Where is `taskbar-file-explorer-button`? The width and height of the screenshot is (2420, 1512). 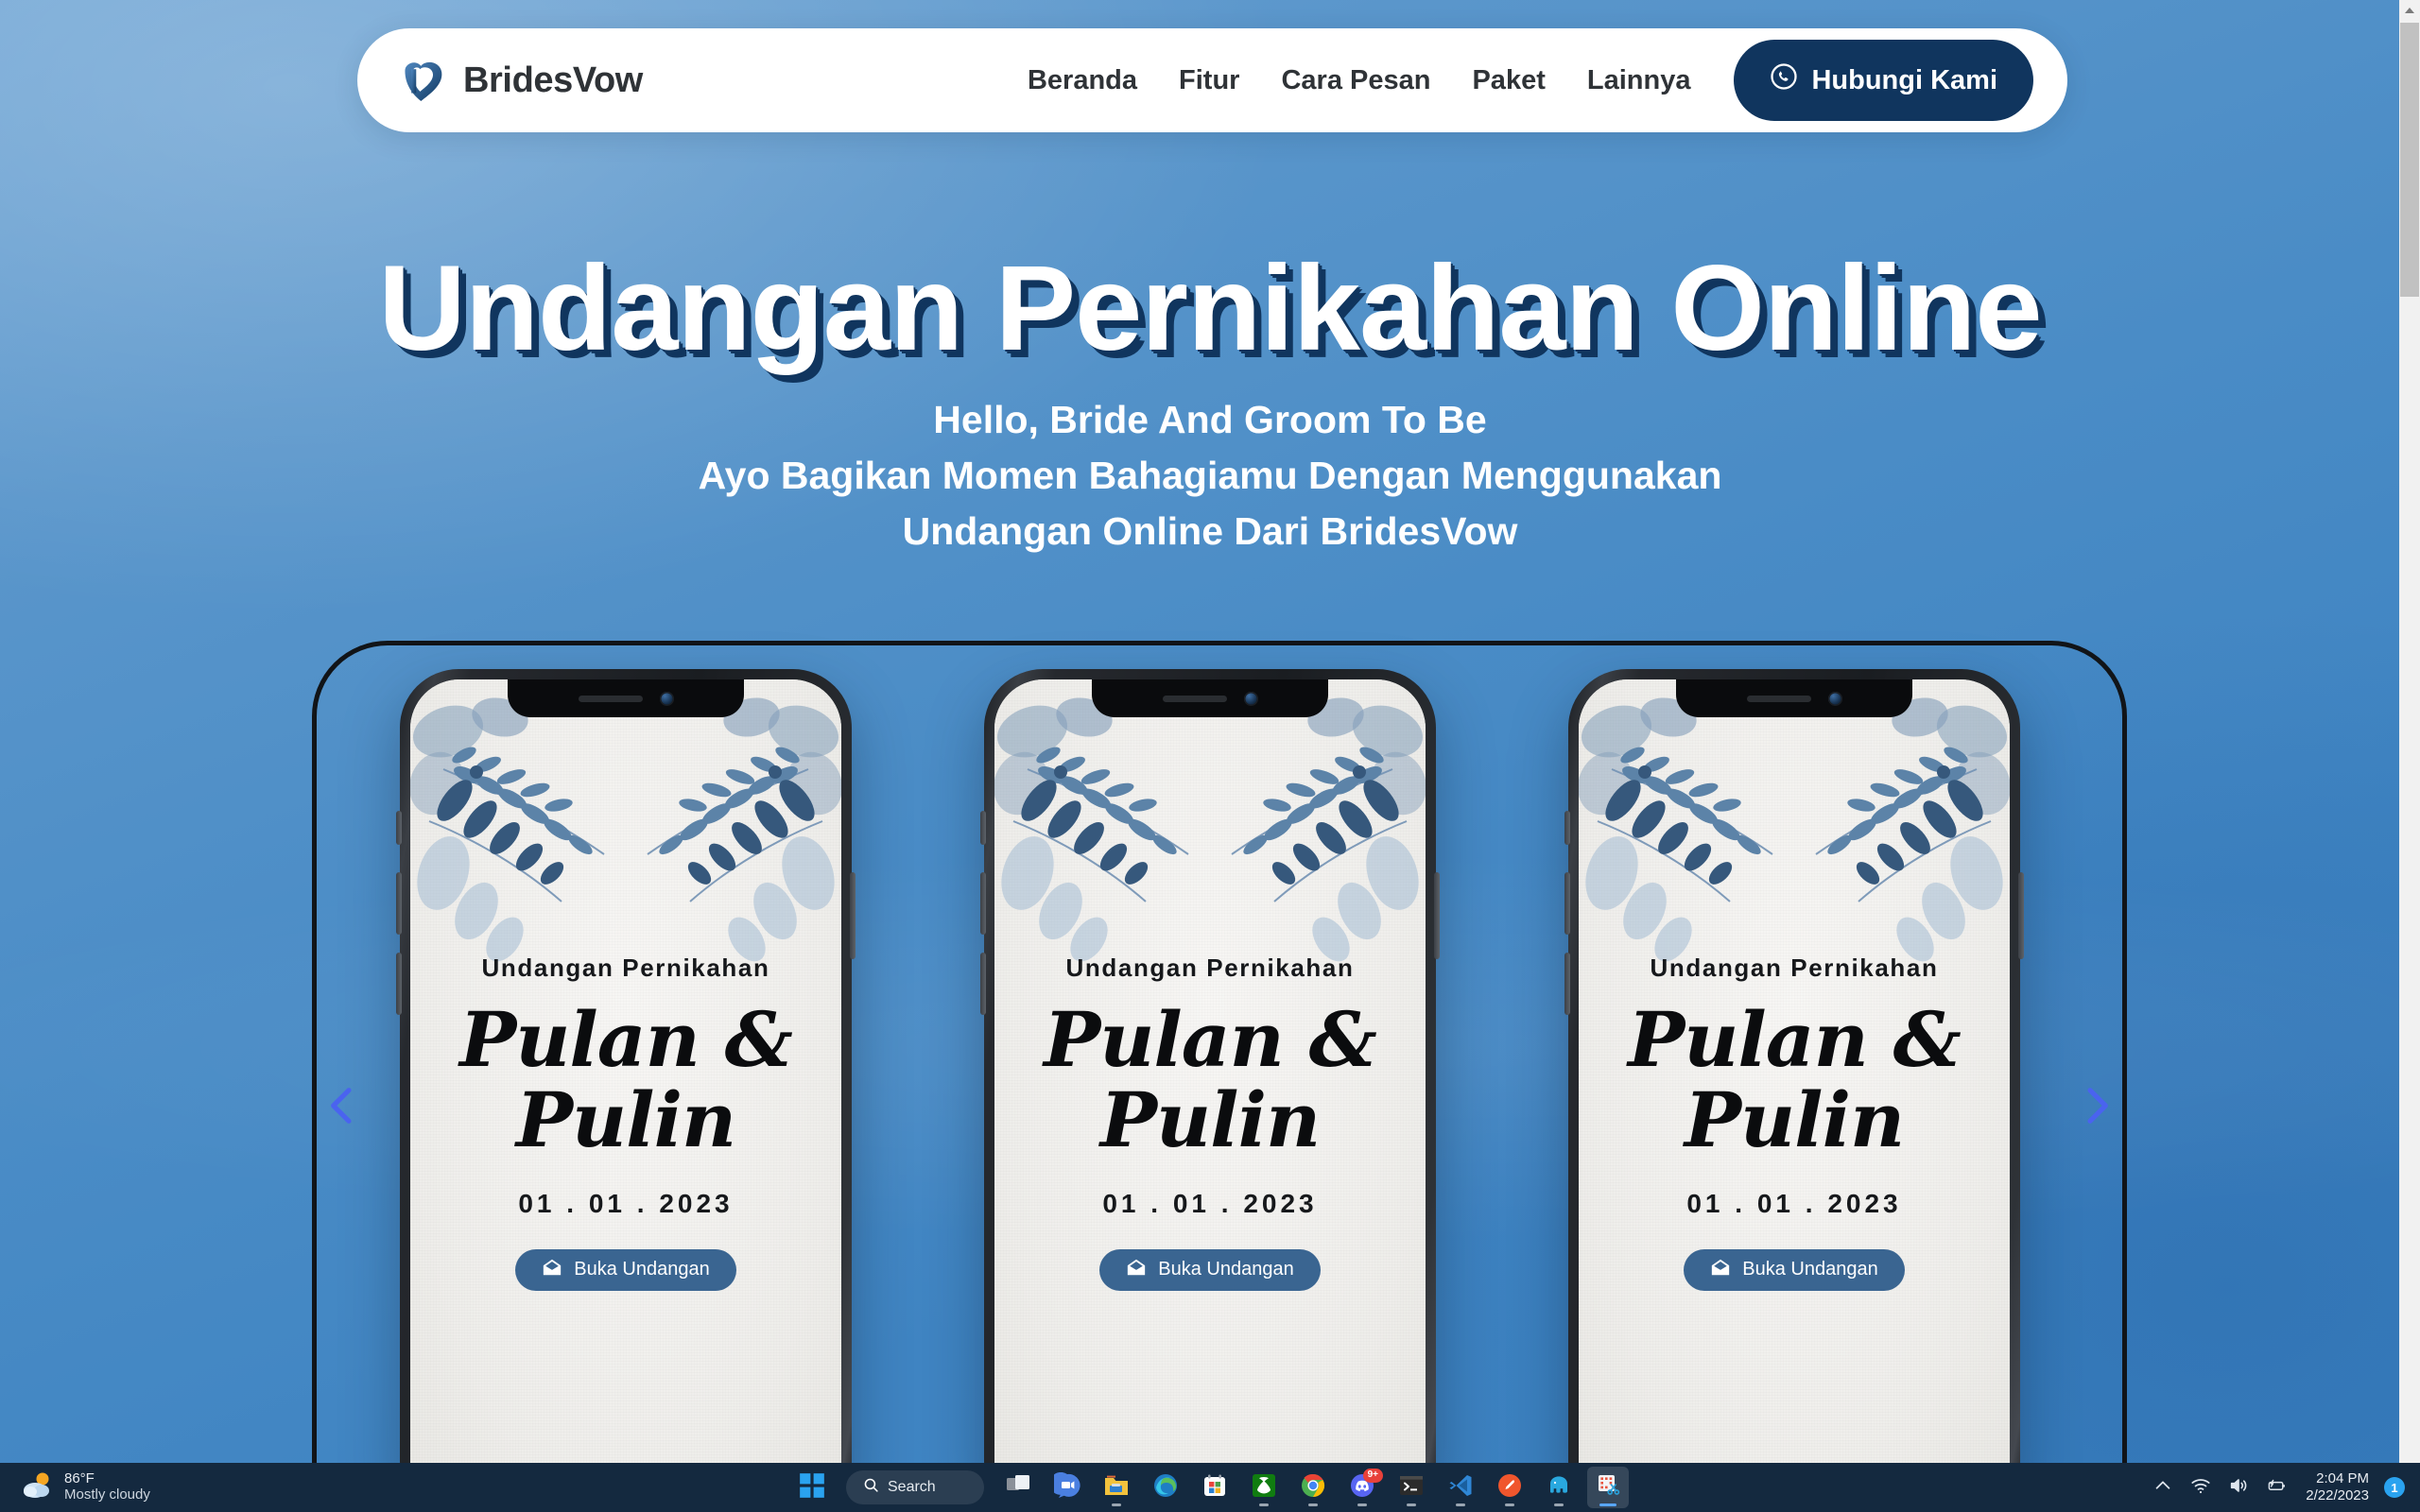
taskbar-file-explorer-button is located at coordinates (1117, 1487).